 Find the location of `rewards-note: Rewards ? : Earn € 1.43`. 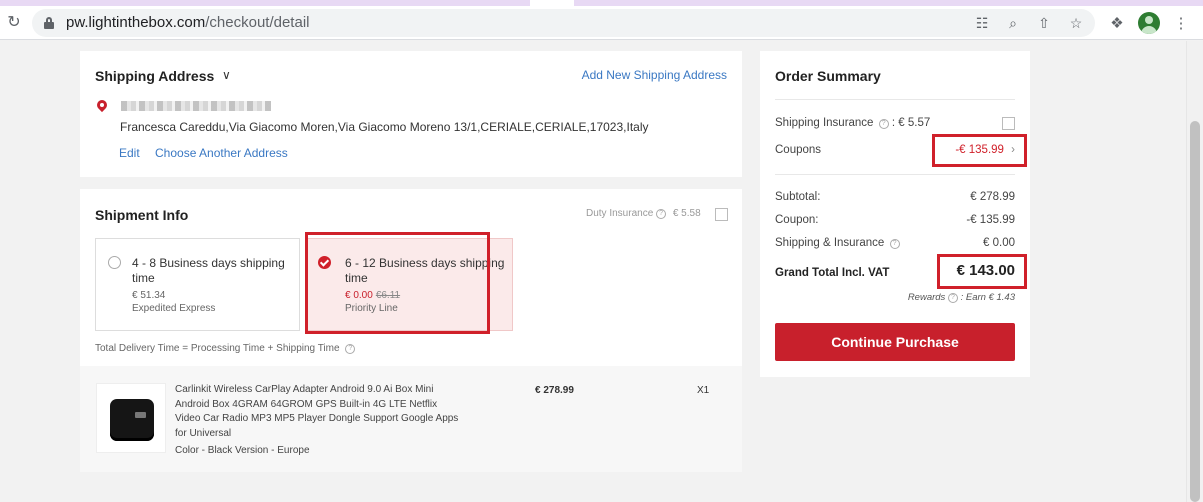

rewards-note: Rewards ? : Earn € 1.43 is located at coordinates (961, 297).